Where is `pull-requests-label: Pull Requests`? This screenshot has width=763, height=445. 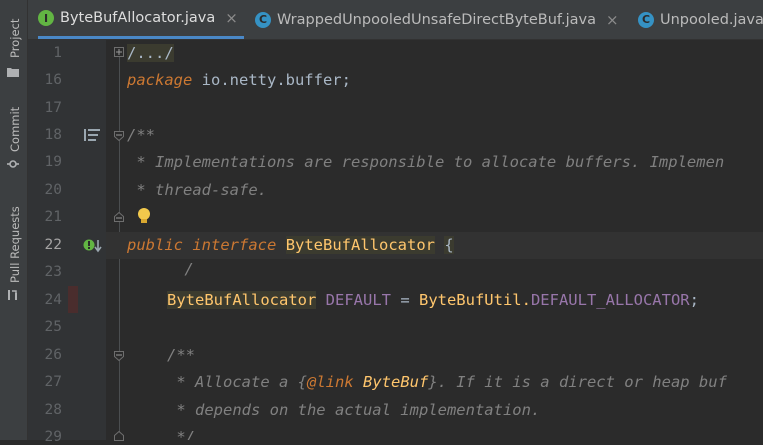
pull-requests-label: Pull Requests is located at coordinates (15, 244).